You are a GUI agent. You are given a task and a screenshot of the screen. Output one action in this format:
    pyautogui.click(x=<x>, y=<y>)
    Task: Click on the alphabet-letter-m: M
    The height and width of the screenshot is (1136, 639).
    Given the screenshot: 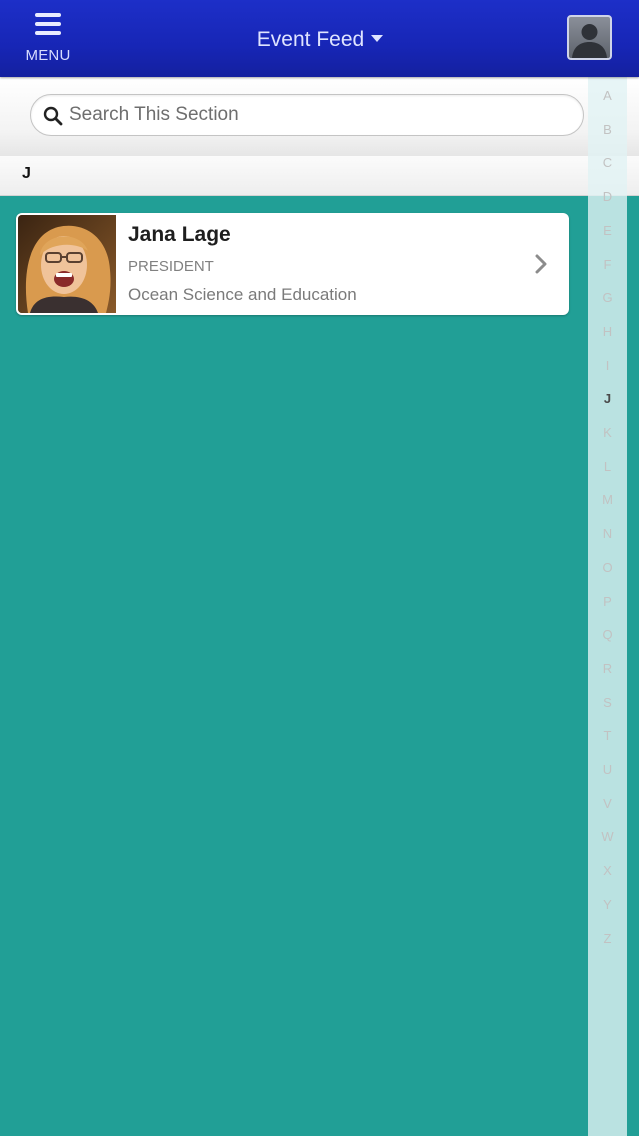 What is the action you would take?
    pyautogui.click(x=607, y=499)
    